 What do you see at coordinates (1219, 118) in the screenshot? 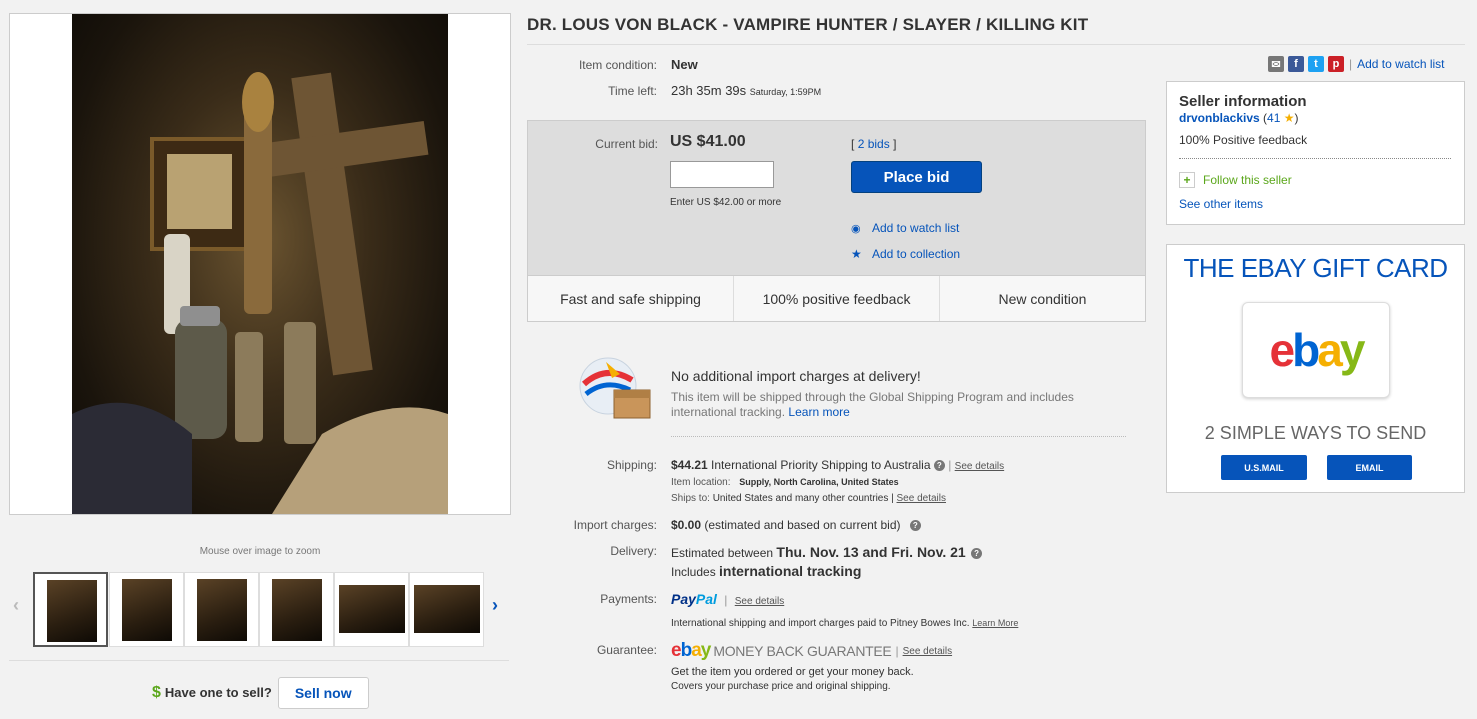
I see `seller-name-link: drvonblackivs` at bounding box center [1219, 118].